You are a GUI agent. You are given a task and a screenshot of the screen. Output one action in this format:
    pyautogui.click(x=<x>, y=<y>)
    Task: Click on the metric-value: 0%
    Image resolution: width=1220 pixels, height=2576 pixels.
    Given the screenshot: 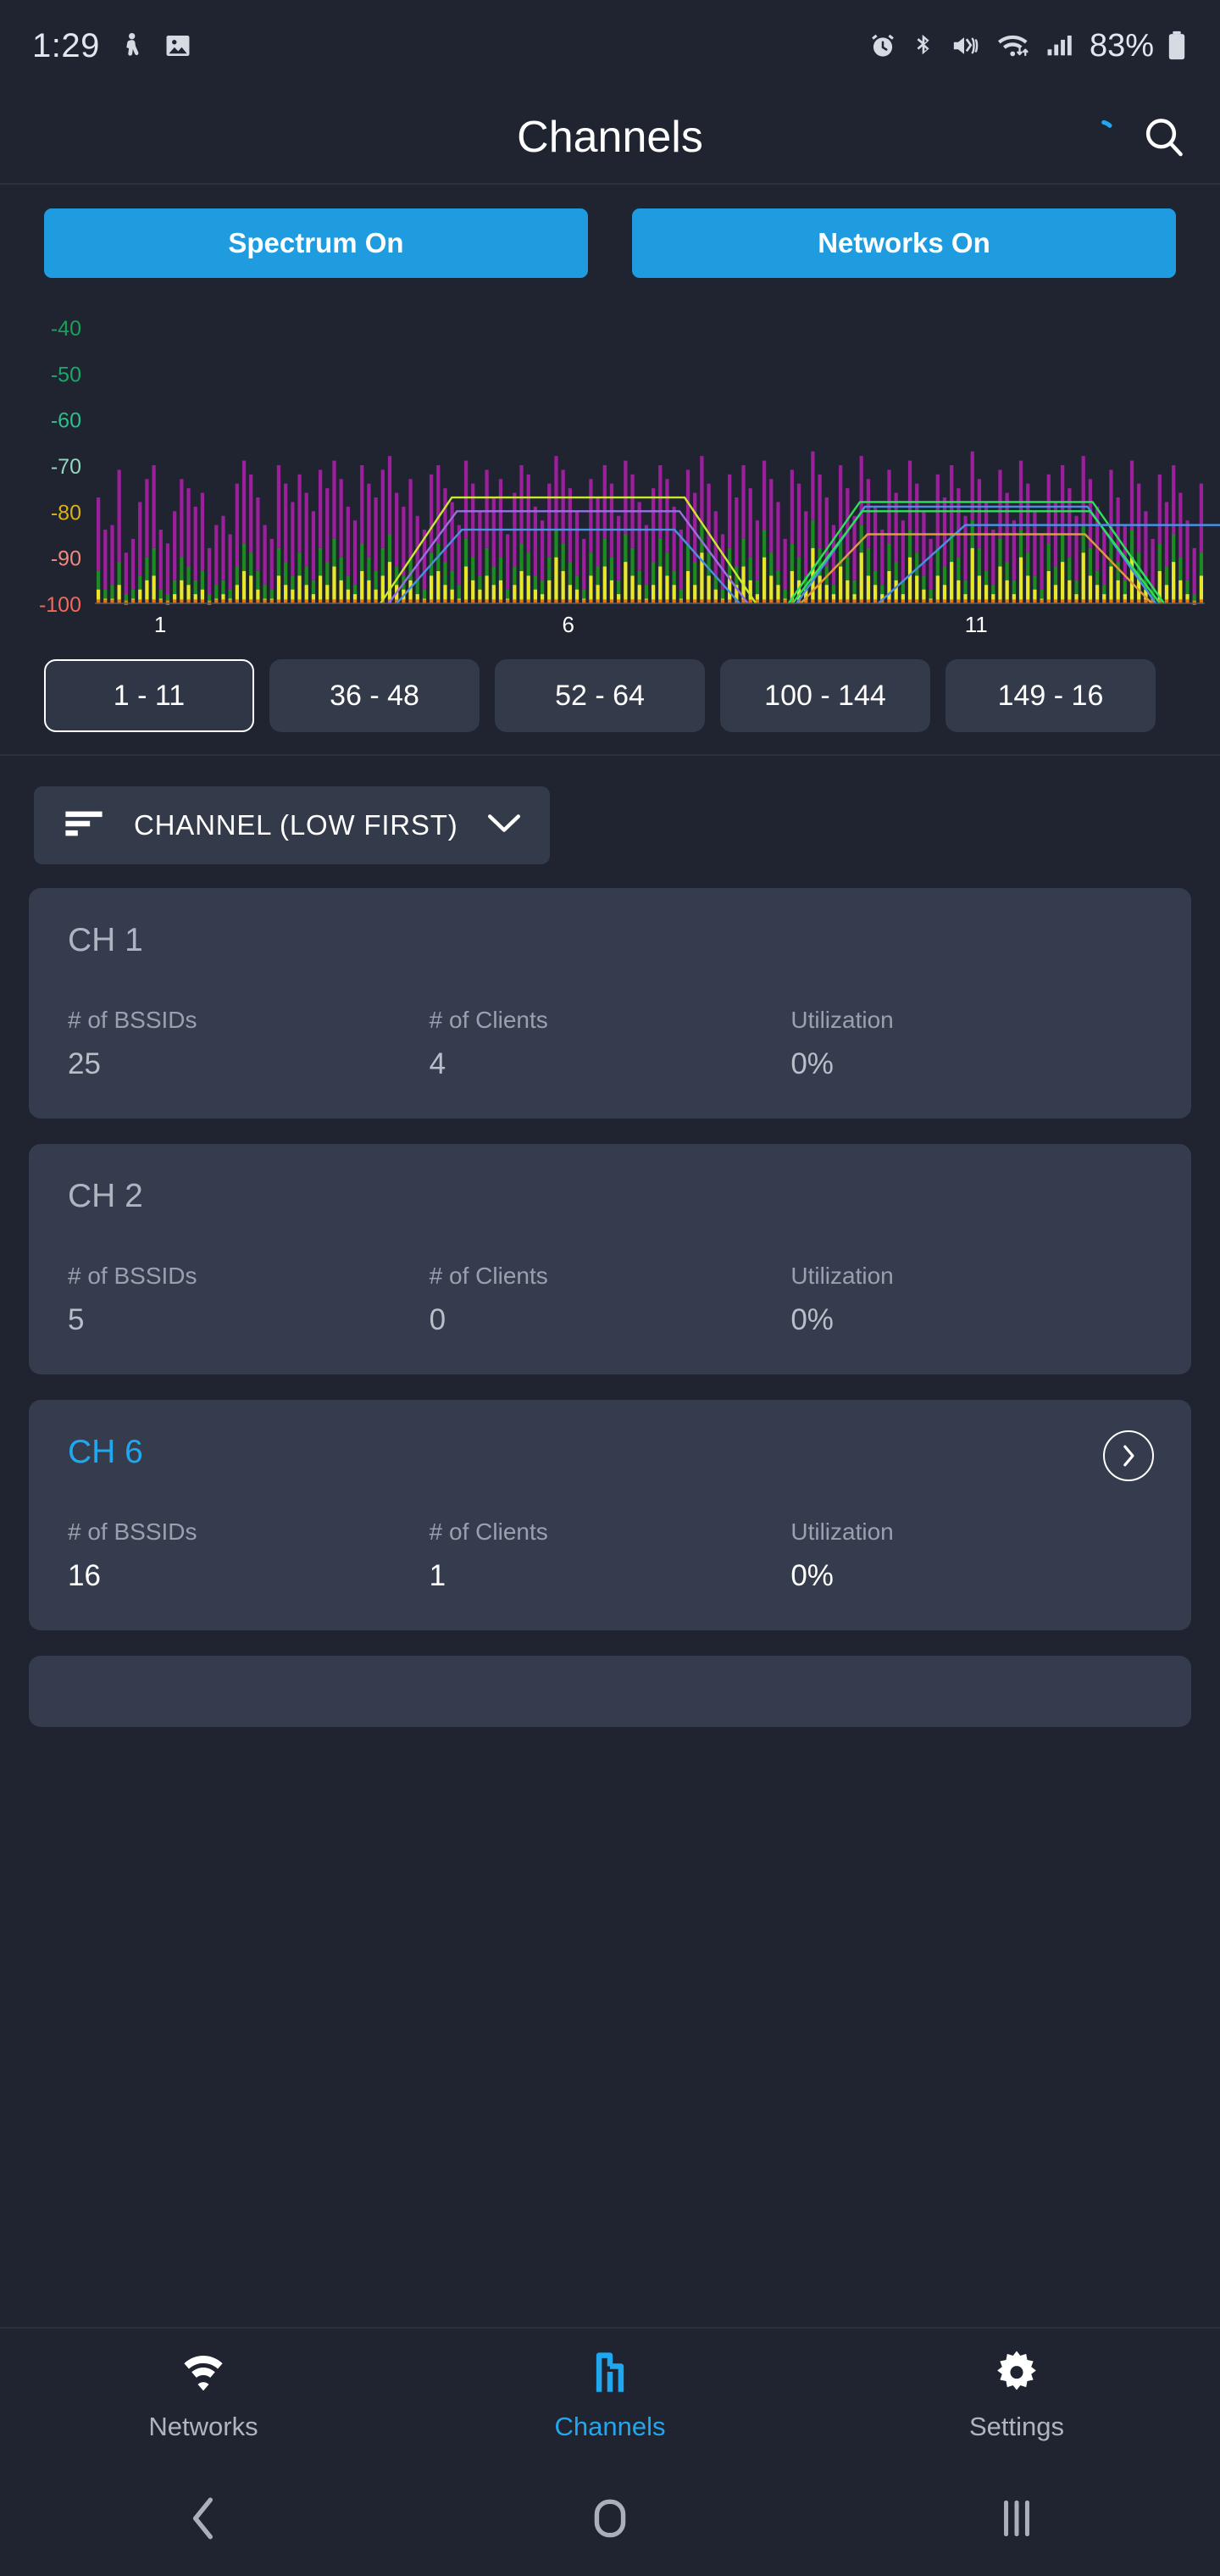 What is the action you would take?
    pyautogui.click(x=812, y=1319)
    